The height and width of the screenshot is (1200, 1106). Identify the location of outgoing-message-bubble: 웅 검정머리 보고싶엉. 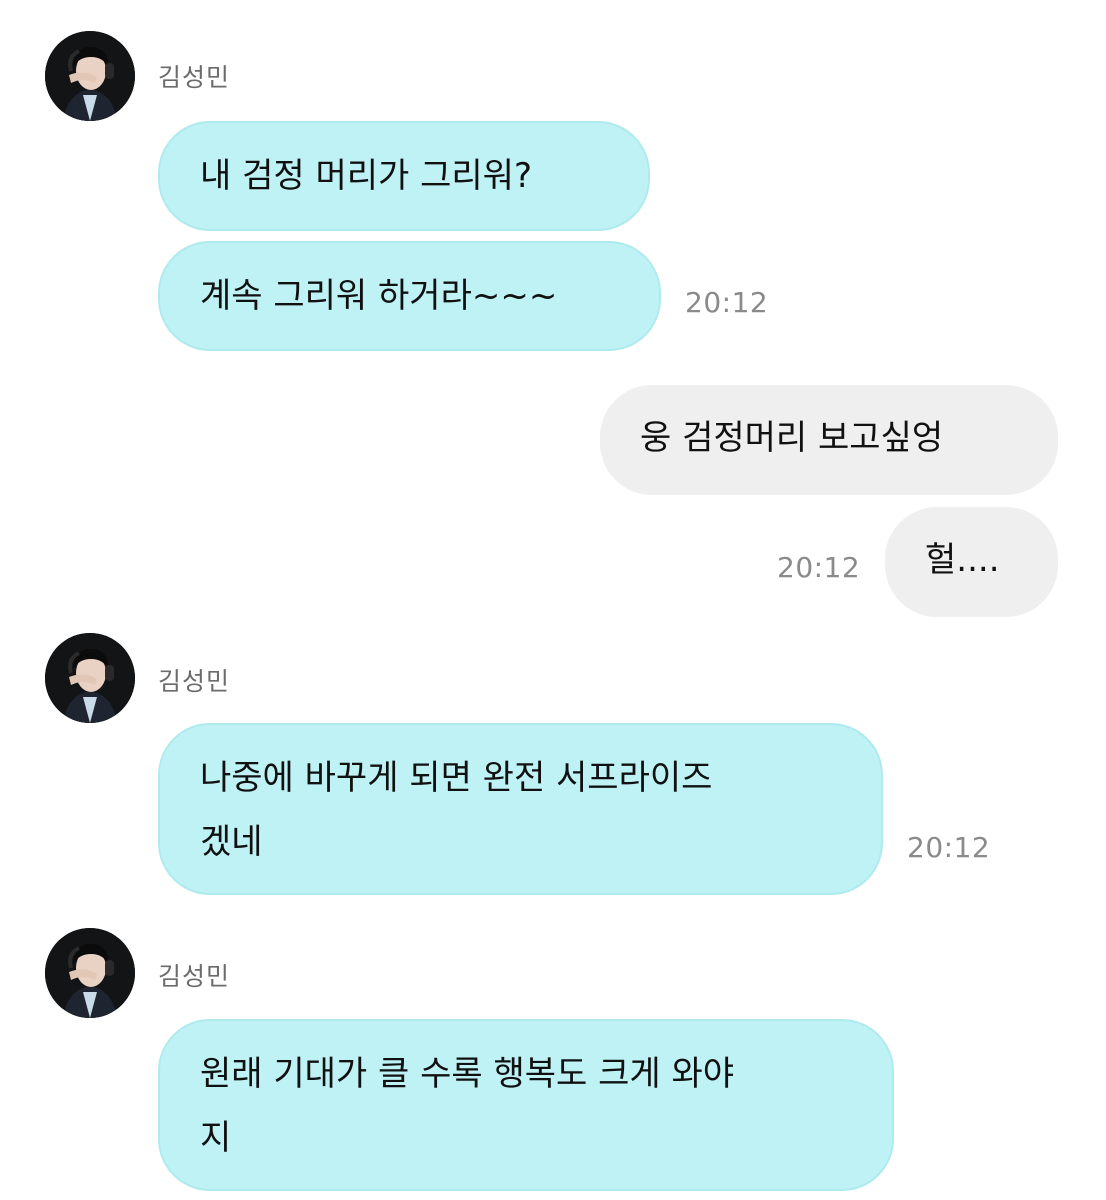
(829, 440).